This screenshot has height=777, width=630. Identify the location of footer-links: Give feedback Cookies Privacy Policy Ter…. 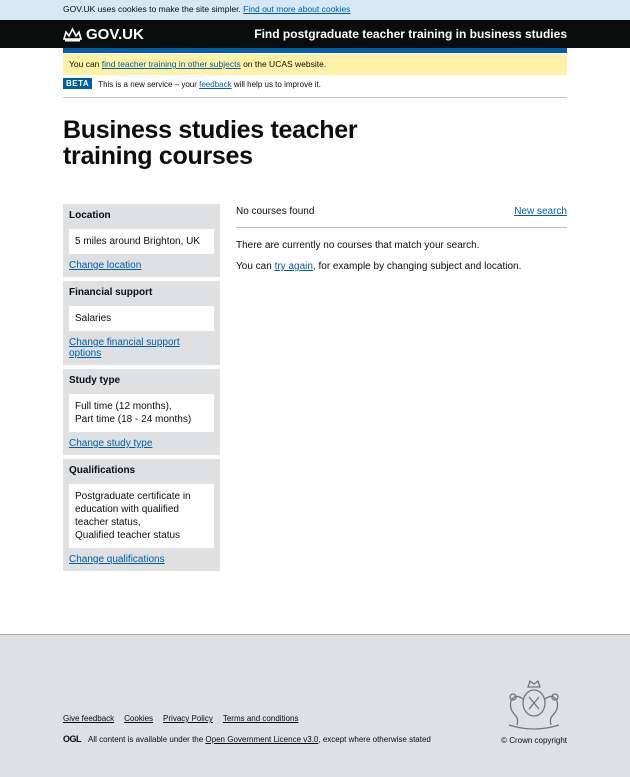
(180, 718).